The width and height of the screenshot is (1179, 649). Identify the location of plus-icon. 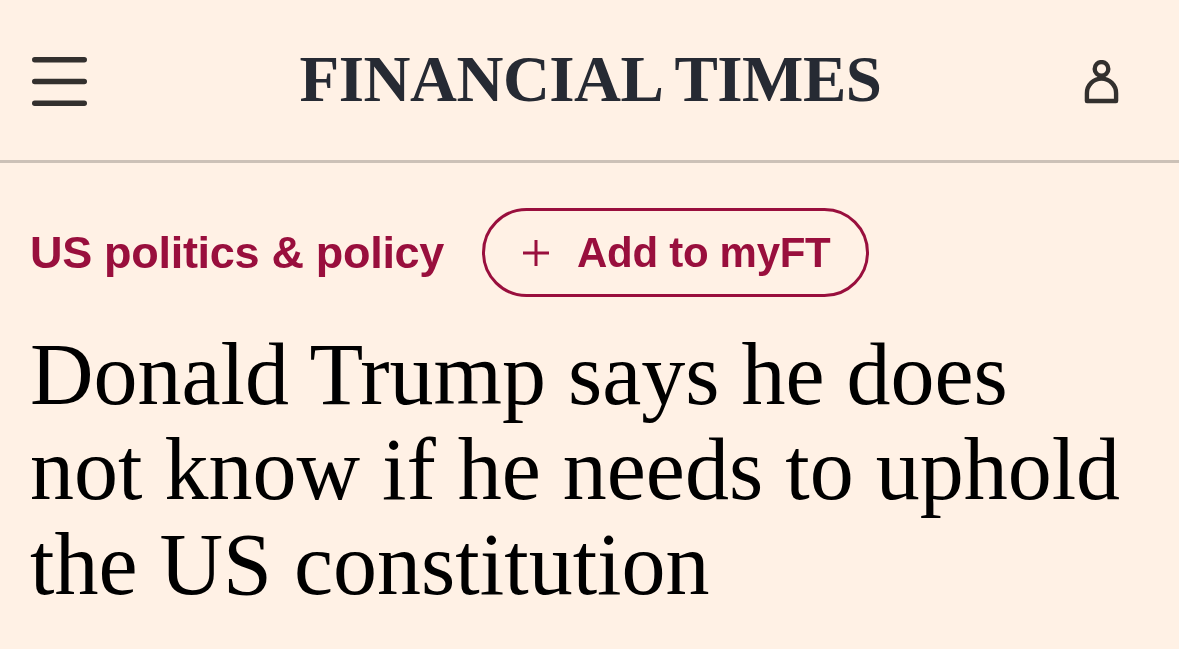
(536, 252).